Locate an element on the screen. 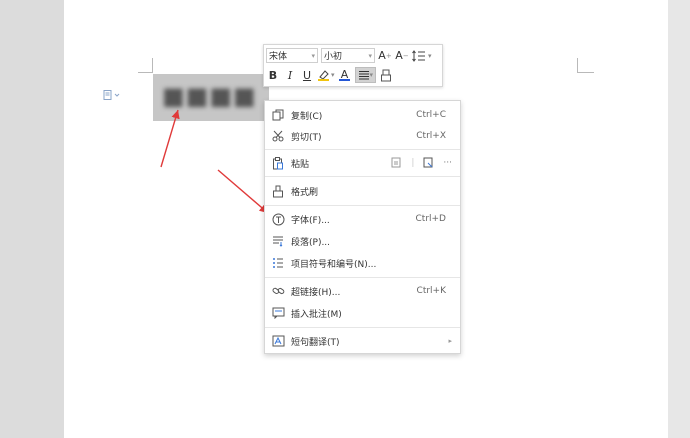 The height and width of the screenshot is (438, 690). menu-item-paste: 粘贴 | ··· is located at coordinates (362, 163).